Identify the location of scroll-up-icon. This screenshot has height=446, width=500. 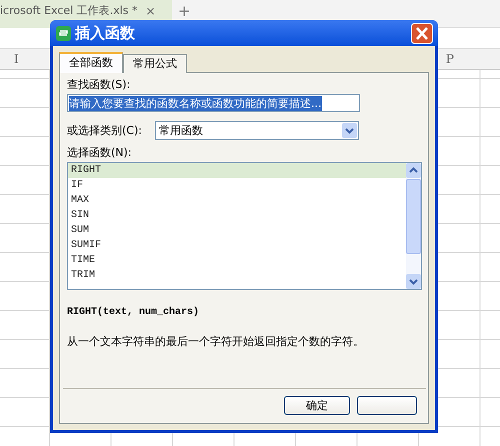
(413, 170).